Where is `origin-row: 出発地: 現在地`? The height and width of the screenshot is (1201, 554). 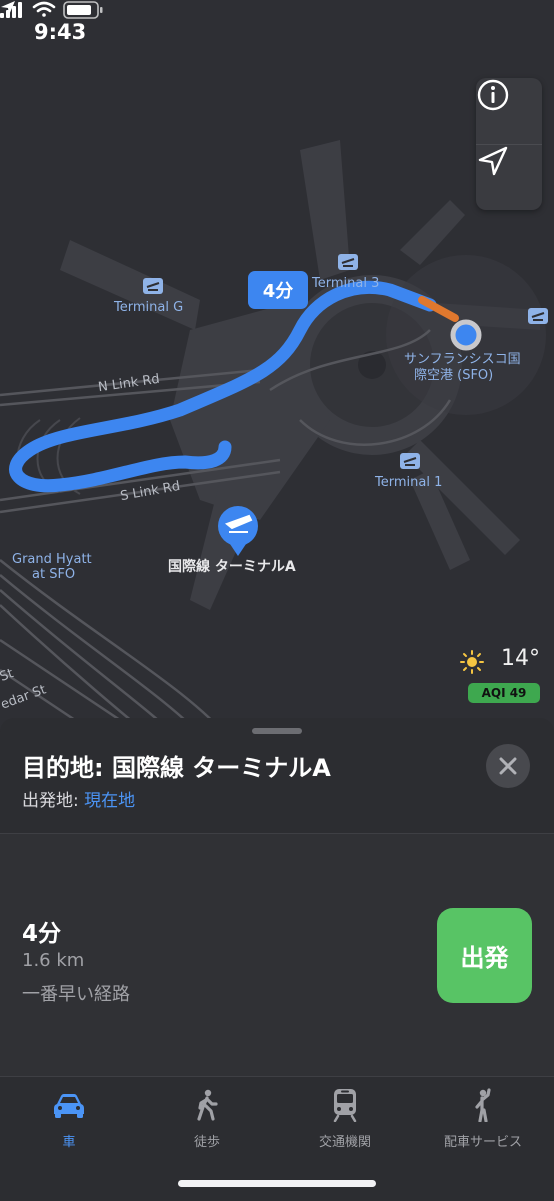
origin-row: 出発地: 現在地 is located at coordinates (78, 798).